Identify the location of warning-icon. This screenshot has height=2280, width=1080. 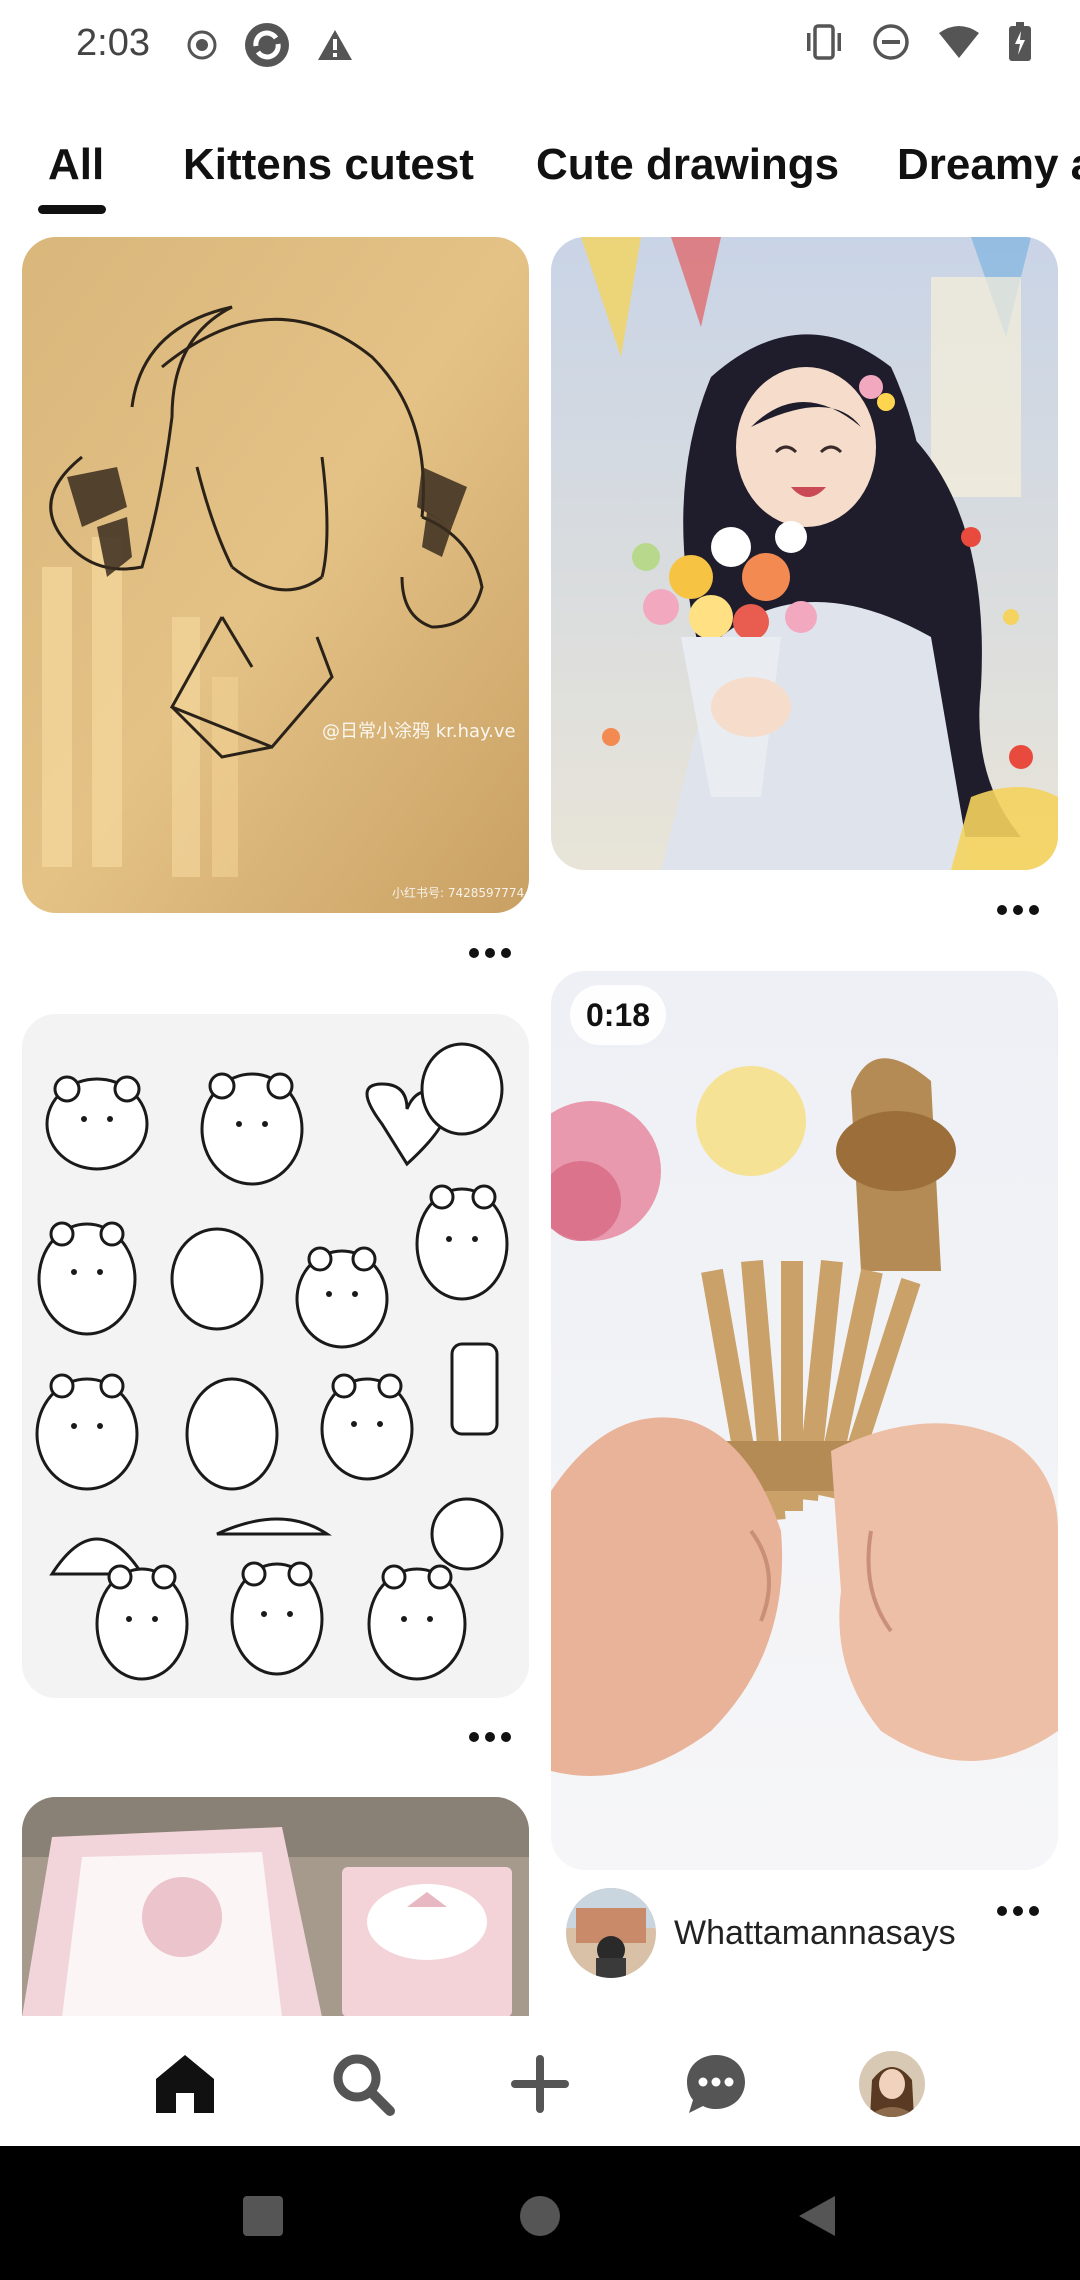
(335, 45).